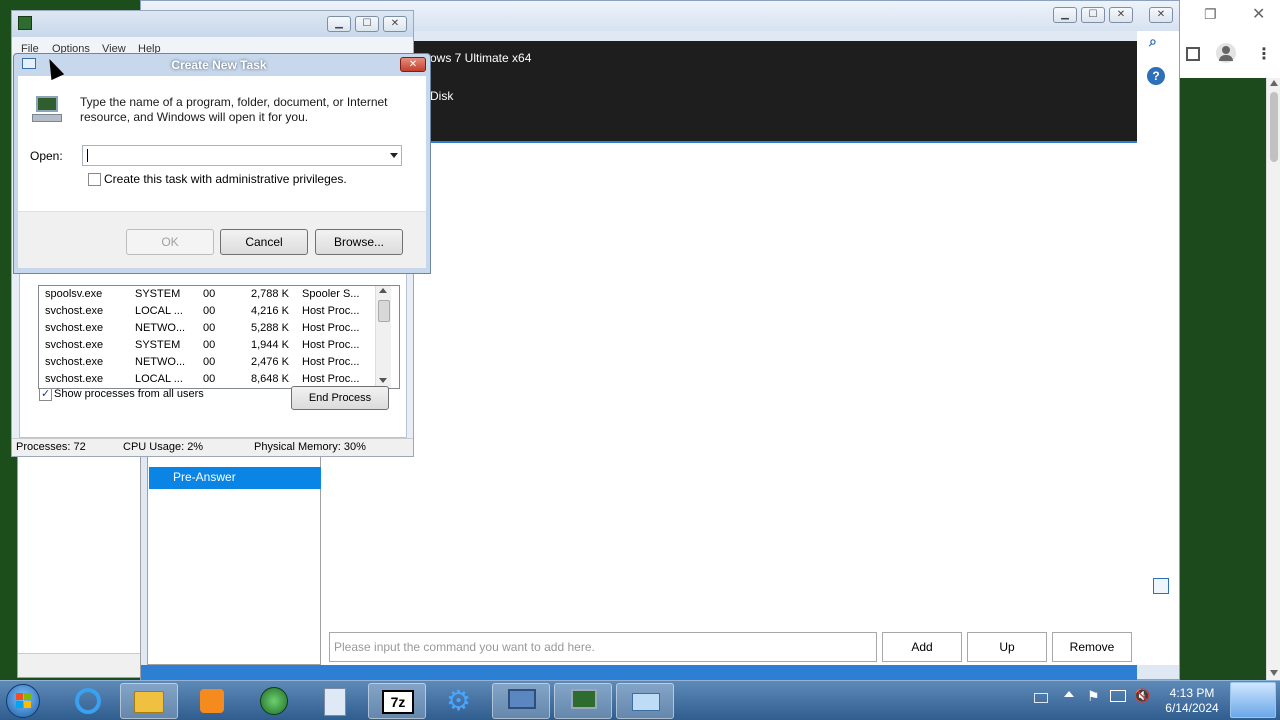 This screenshot has width=1280, height=720. I want to click on taskbar-file-explorer, so click(149, 701).